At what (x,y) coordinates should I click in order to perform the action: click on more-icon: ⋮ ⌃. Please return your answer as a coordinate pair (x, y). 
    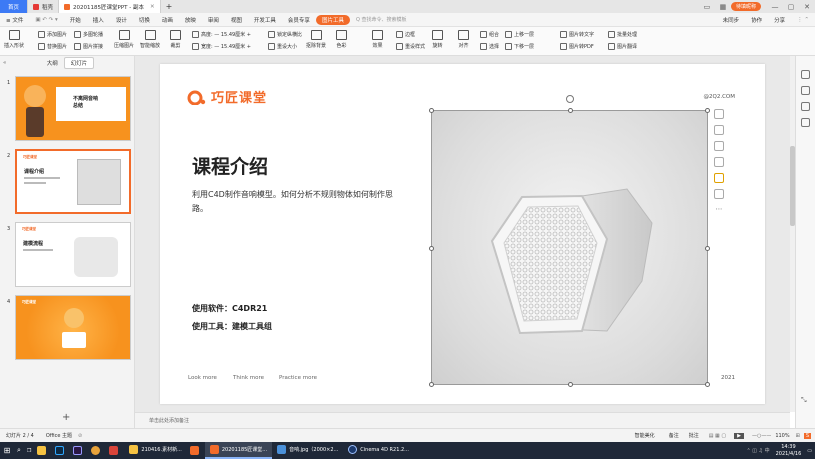
    Looking at the image, I should click on (803, 20).